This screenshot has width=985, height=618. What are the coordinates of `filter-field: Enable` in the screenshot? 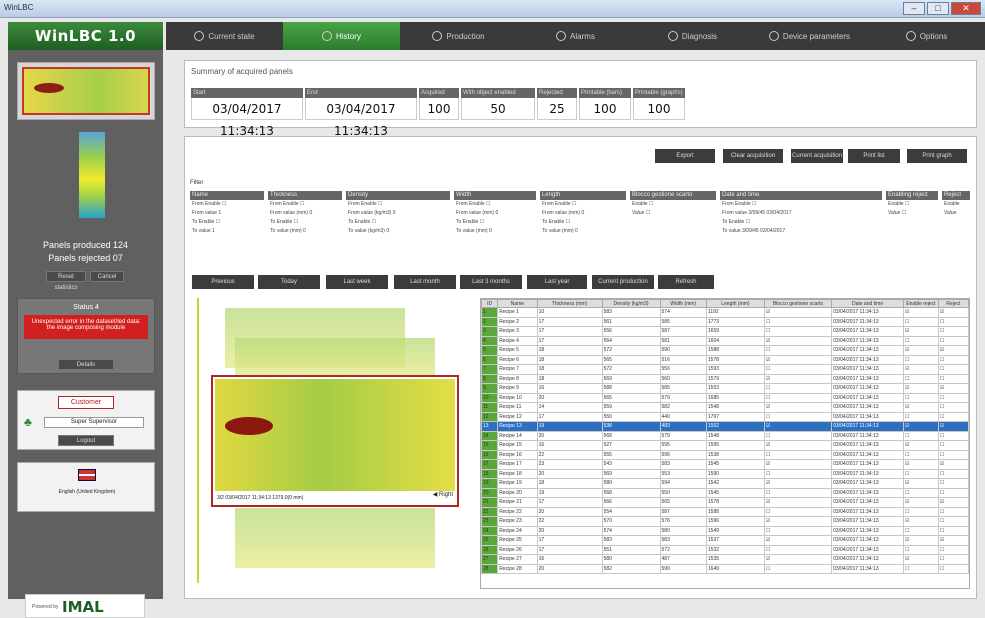 It's located at (956, 204).